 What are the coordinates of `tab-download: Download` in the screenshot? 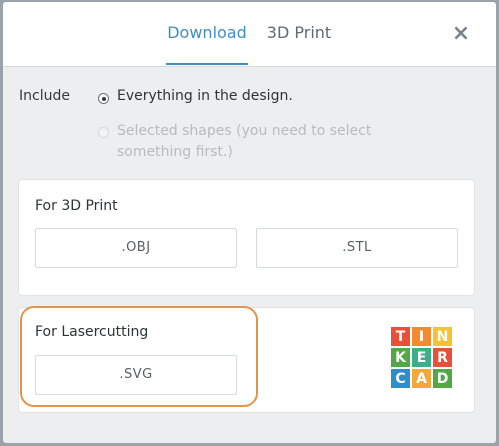 It's located at (207, 33).